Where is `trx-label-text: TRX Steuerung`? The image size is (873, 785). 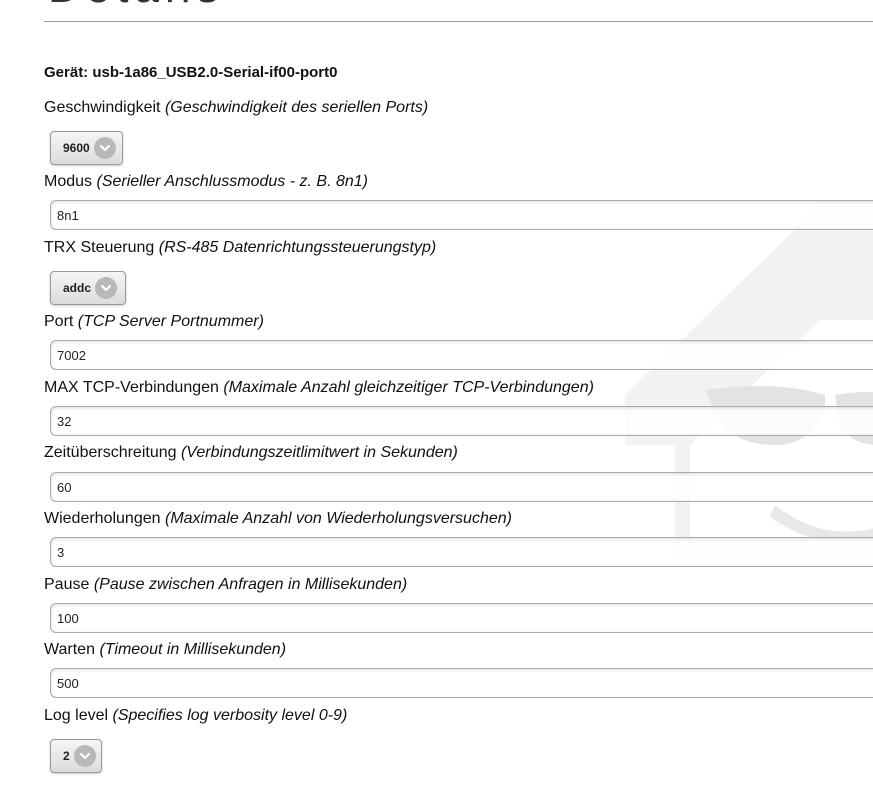 trx-label-text: TRX Steuerung is located at coordinates (99, 247).